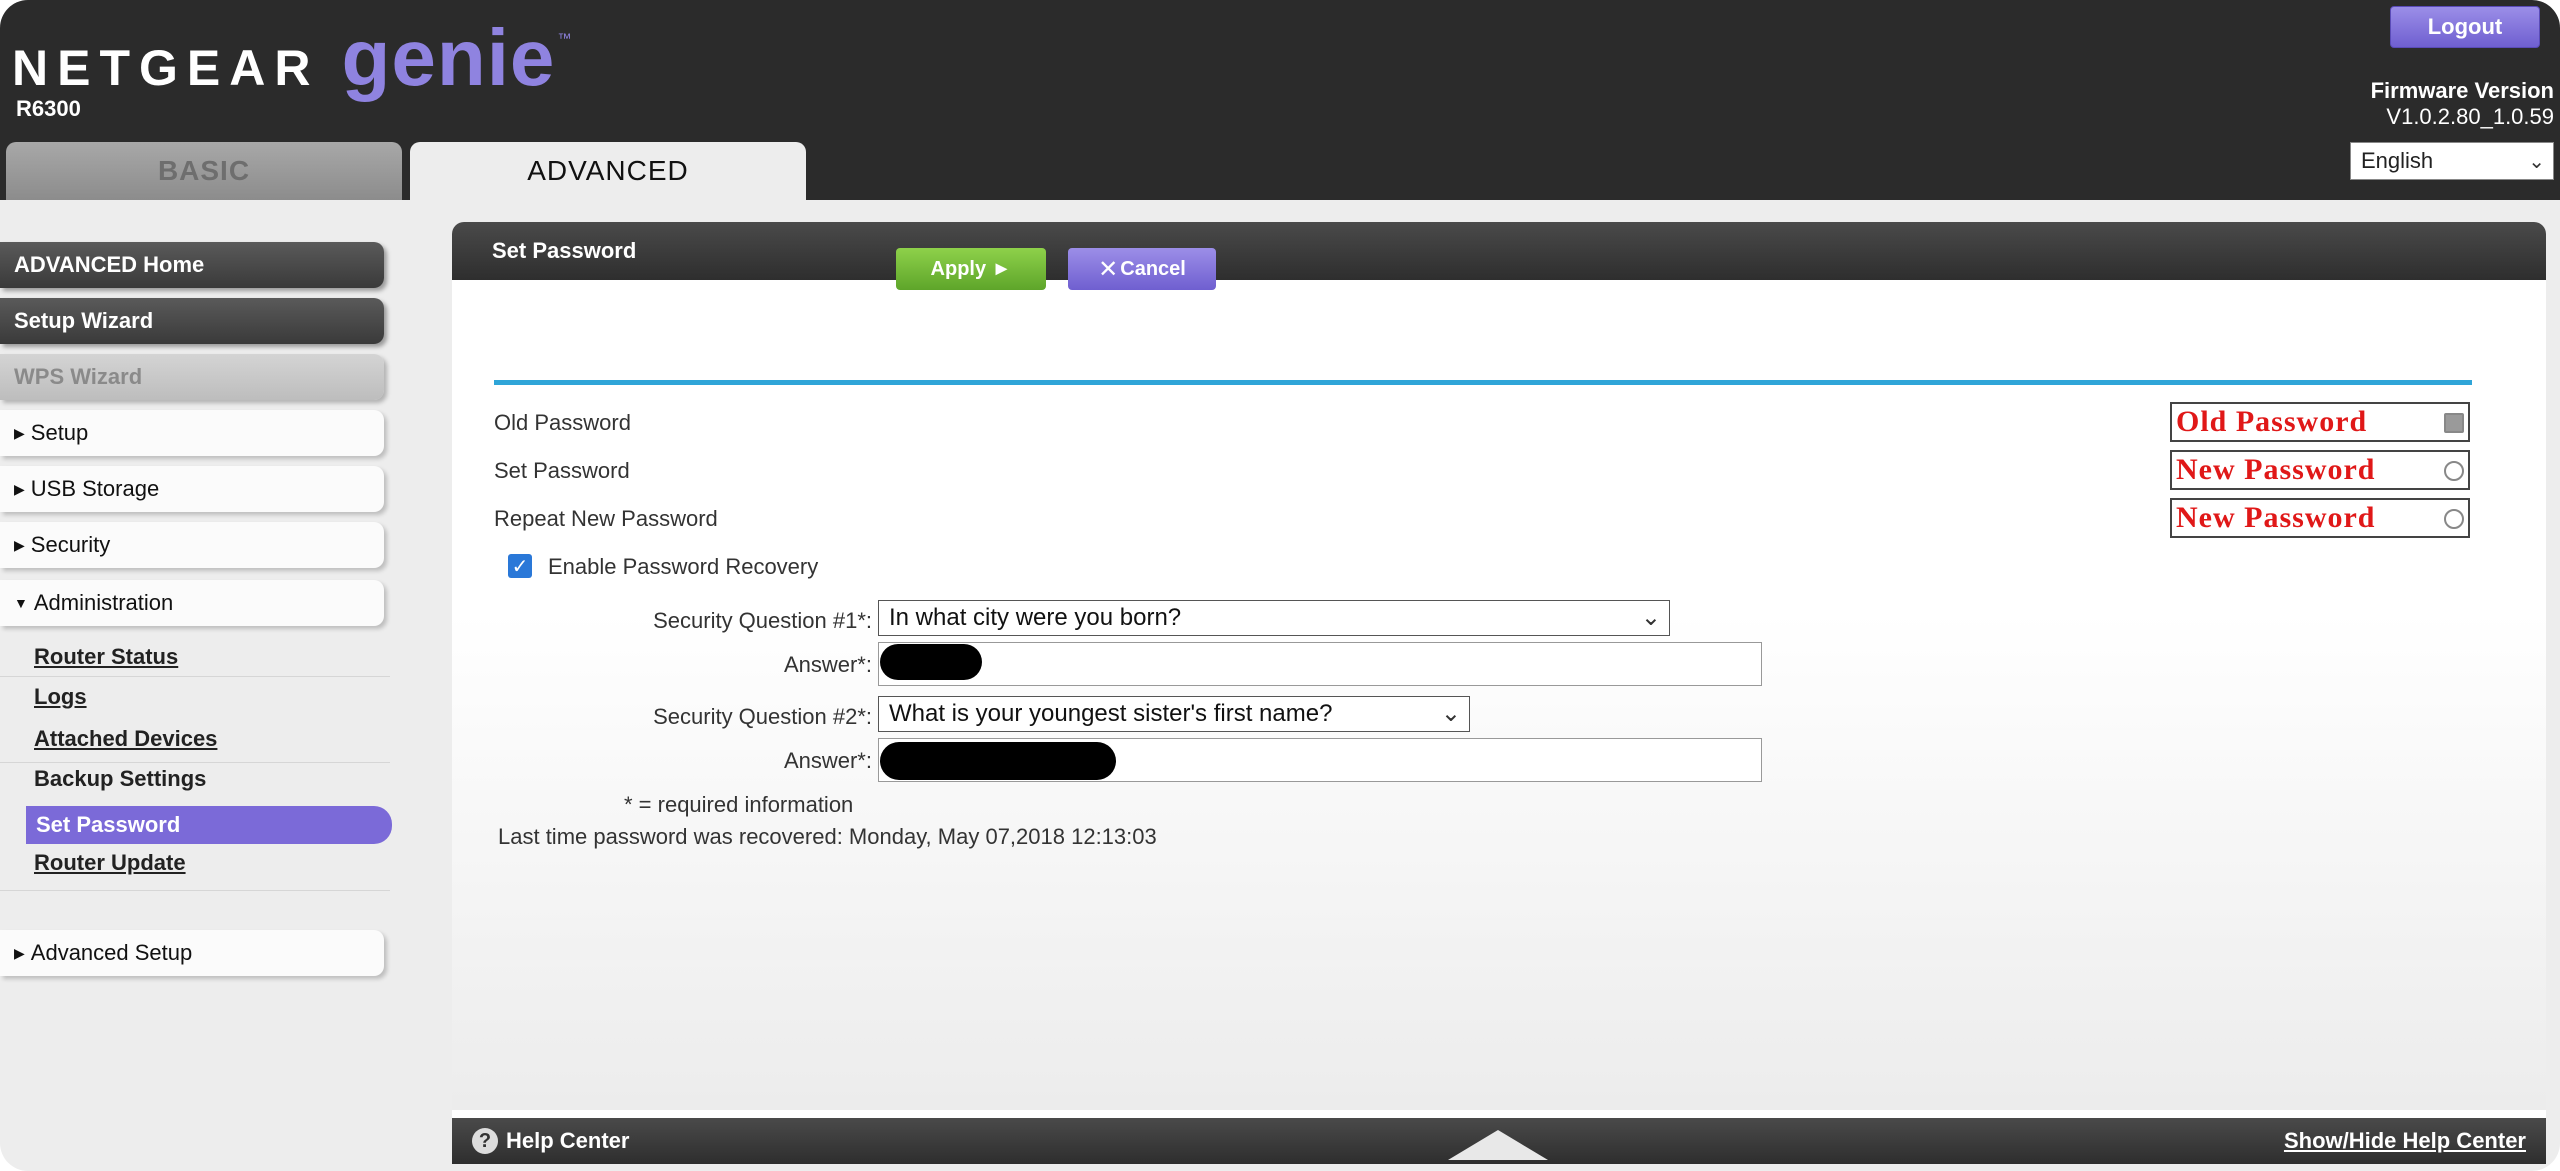 The width and height of the screenshot is (2560, 1171). Describe the element at coordinates (1320, 664) in the screenshot. I see `answer1-input` at that location.